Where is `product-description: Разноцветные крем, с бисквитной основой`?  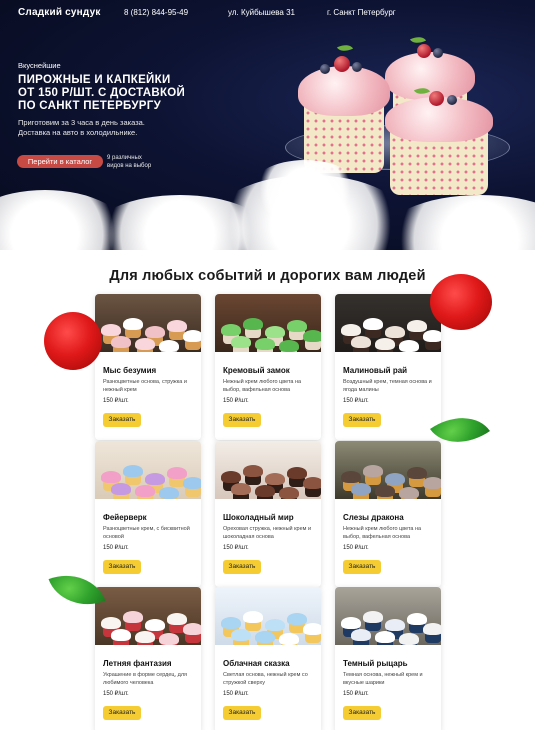 product-description: Разноцветные крем, с бисквитной основой is located at coordinates (146, 533).